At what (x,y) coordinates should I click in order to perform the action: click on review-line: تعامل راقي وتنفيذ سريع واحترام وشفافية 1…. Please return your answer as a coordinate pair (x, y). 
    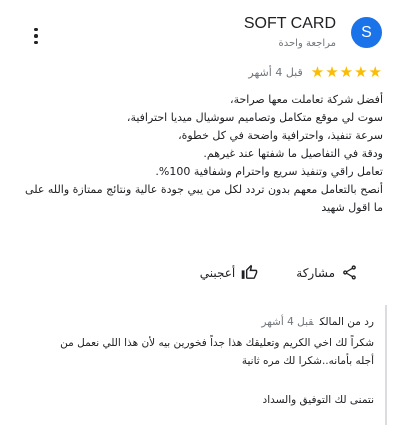
    Looking at the image, I should click on (269, 171).